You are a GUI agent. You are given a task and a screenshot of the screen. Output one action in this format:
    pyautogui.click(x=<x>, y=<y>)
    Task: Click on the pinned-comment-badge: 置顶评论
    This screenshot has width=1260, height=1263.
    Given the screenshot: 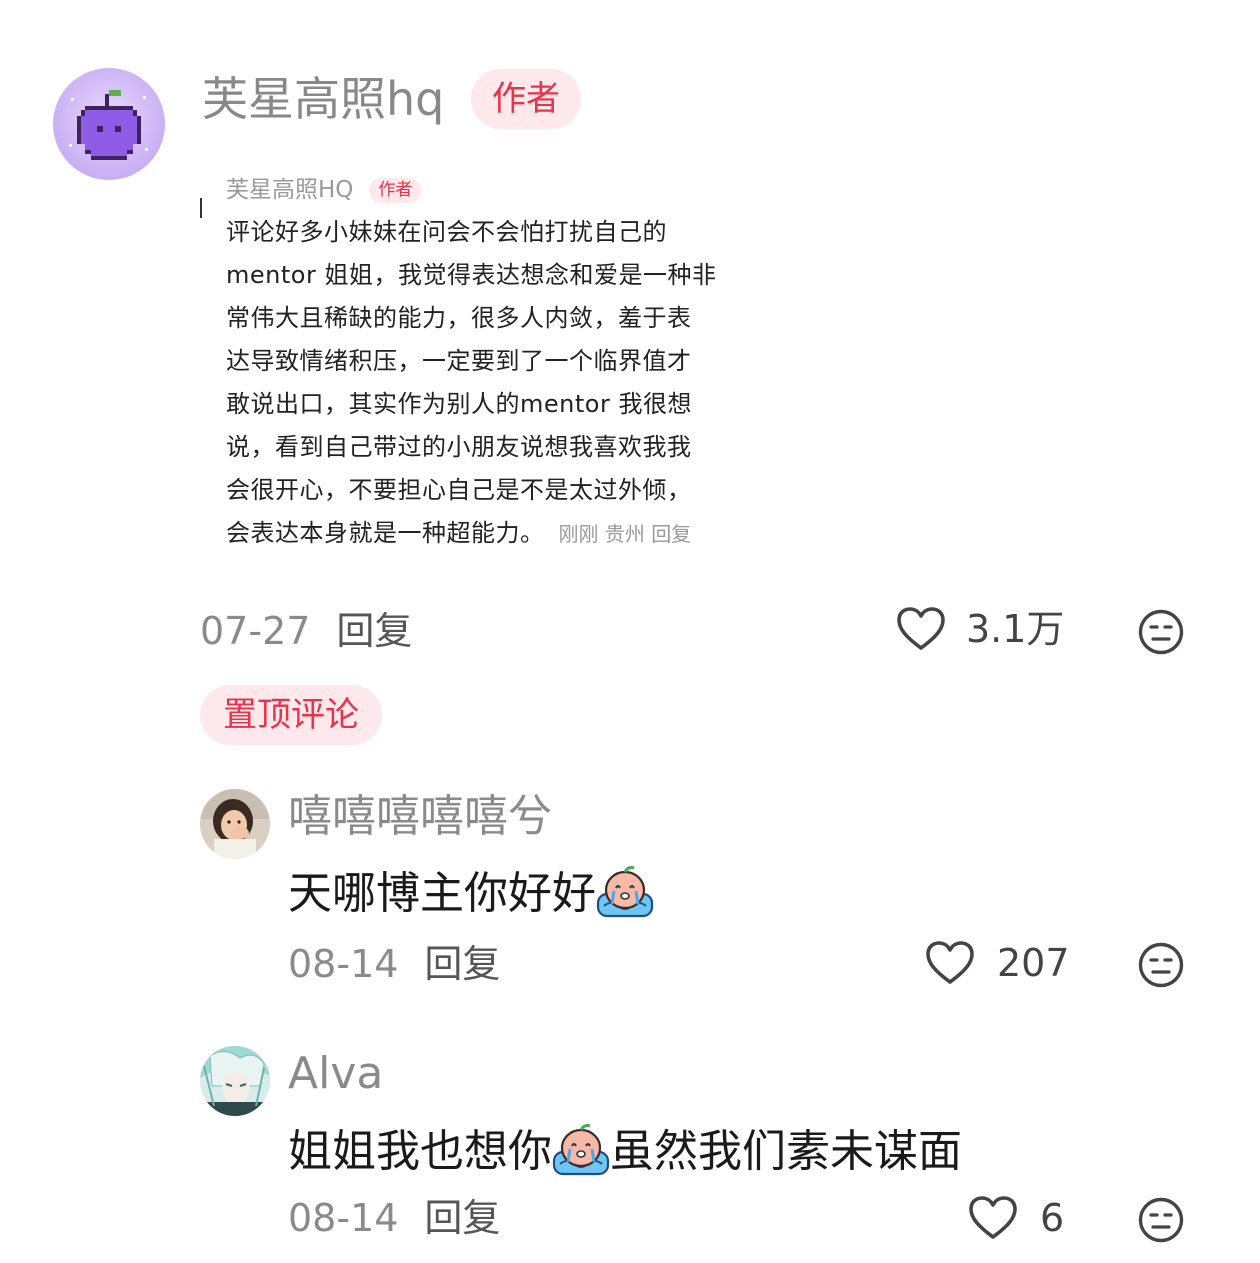 What is the action you would take?
    pyautogui.click(x=291, y=715)
    